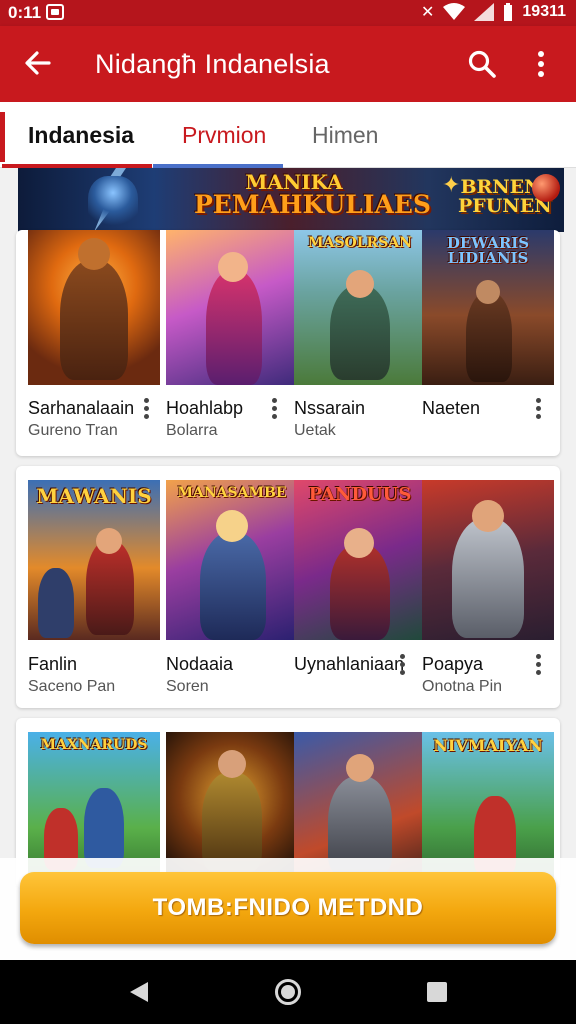 The height and width of the screenshot is (1024, 576). I want to click on game-title: Nodaaia, so click(200, 664).